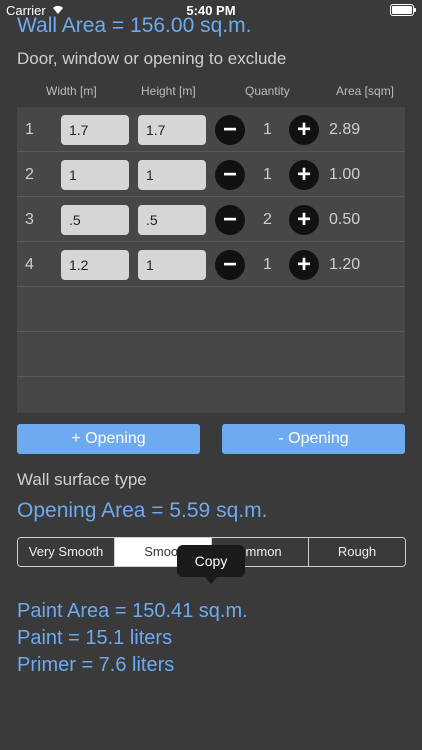 The width and height of the screenshot is (422, 750). Describe the element at coordinates (211, 174) in the screenshot. I see `table-row: 2 − 1 + 1.00` at that location.